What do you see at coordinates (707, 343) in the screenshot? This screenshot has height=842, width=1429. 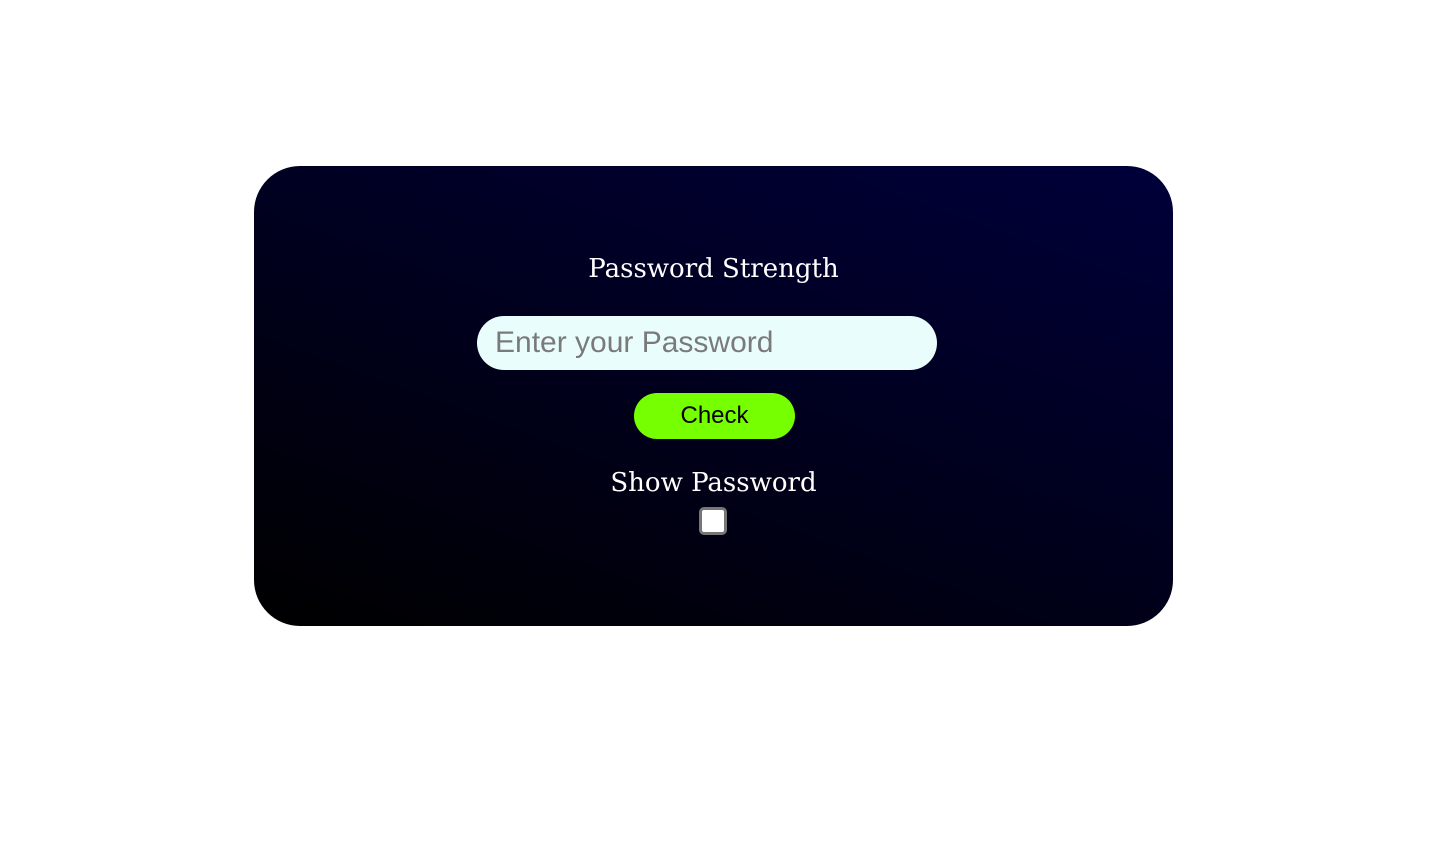 I see `password-input` at bounding box center [707, 343].